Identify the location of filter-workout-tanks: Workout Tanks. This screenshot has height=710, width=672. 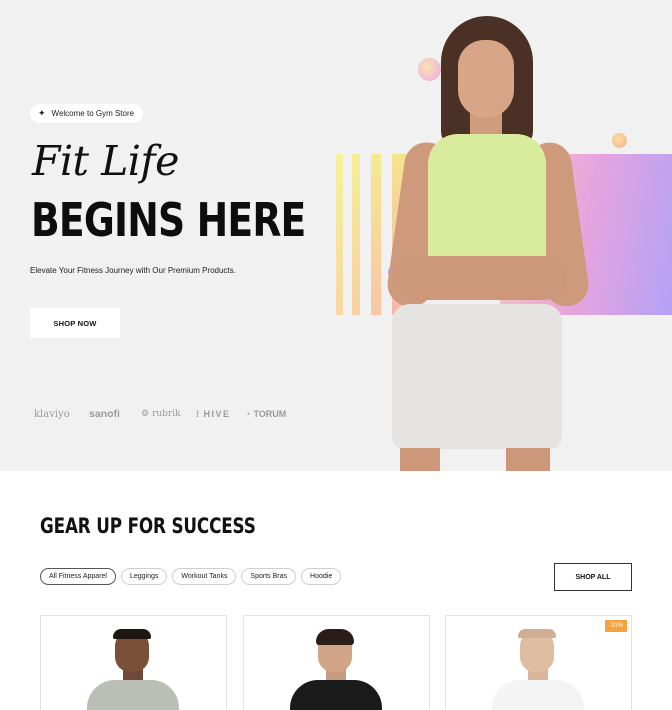
(204, 576).